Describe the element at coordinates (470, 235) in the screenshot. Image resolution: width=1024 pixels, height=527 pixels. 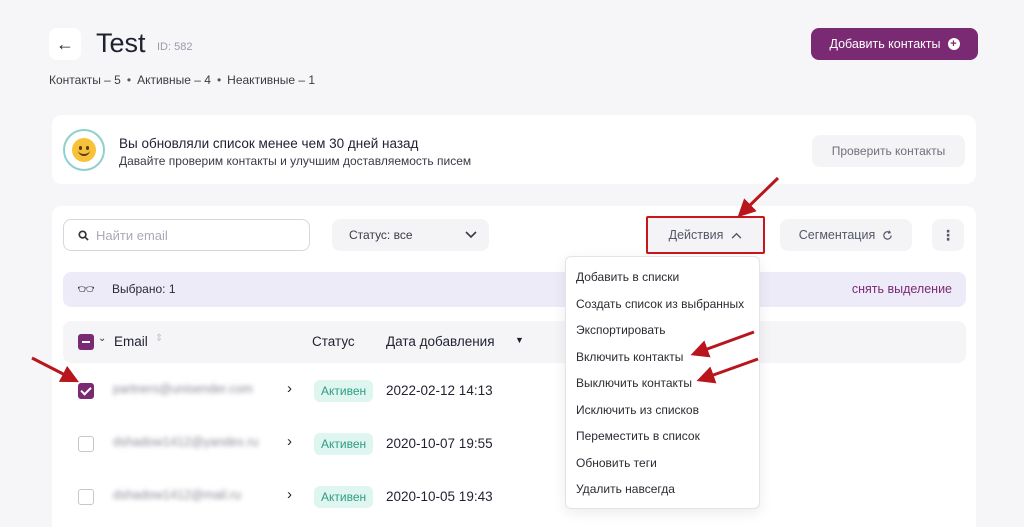
I see `chevron-down-icon` at that location.